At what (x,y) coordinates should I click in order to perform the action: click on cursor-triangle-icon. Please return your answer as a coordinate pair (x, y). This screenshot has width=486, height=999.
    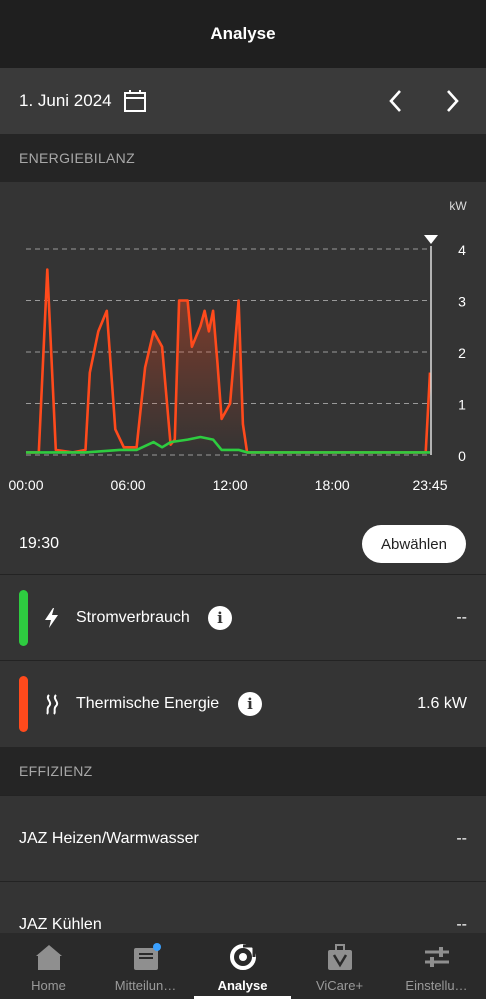
    Looking at the image, I should click on (431, 239).